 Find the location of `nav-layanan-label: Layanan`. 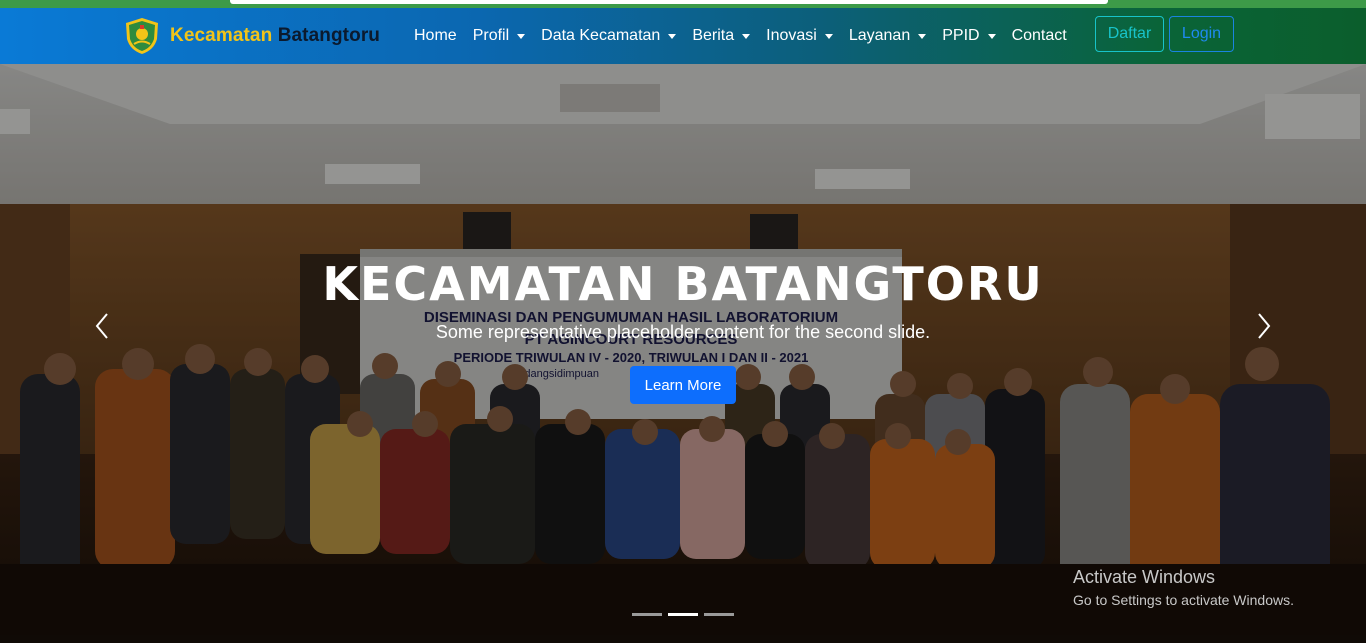

nav-layanan-label: Layanan is located at coordinates (879, 35).